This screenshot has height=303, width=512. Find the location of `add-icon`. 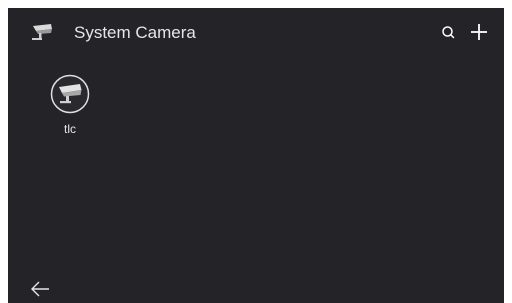

add-icon is located at coordinates (479, 32).